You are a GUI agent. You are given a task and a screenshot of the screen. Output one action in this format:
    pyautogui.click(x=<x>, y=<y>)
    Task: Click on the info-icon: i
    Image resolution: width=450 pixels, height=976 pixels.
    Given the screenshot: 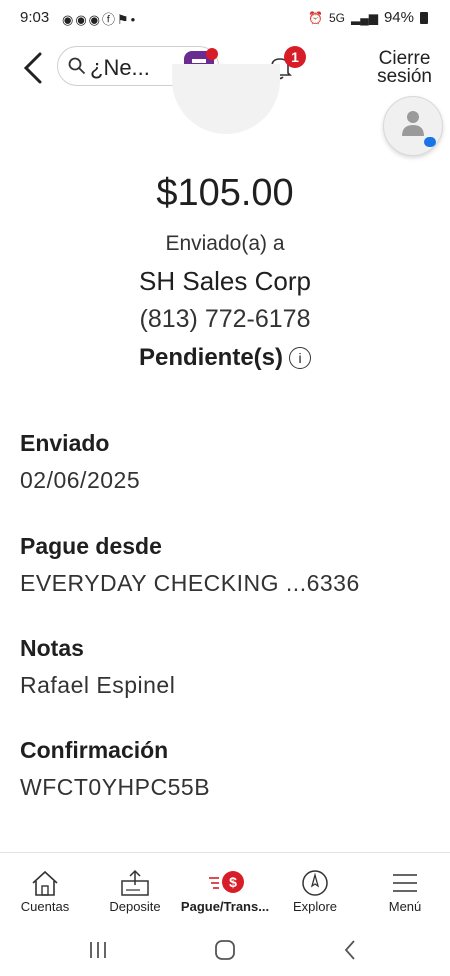 What is the action you would take?
    pyautogui.click(x=300, y=358)
    